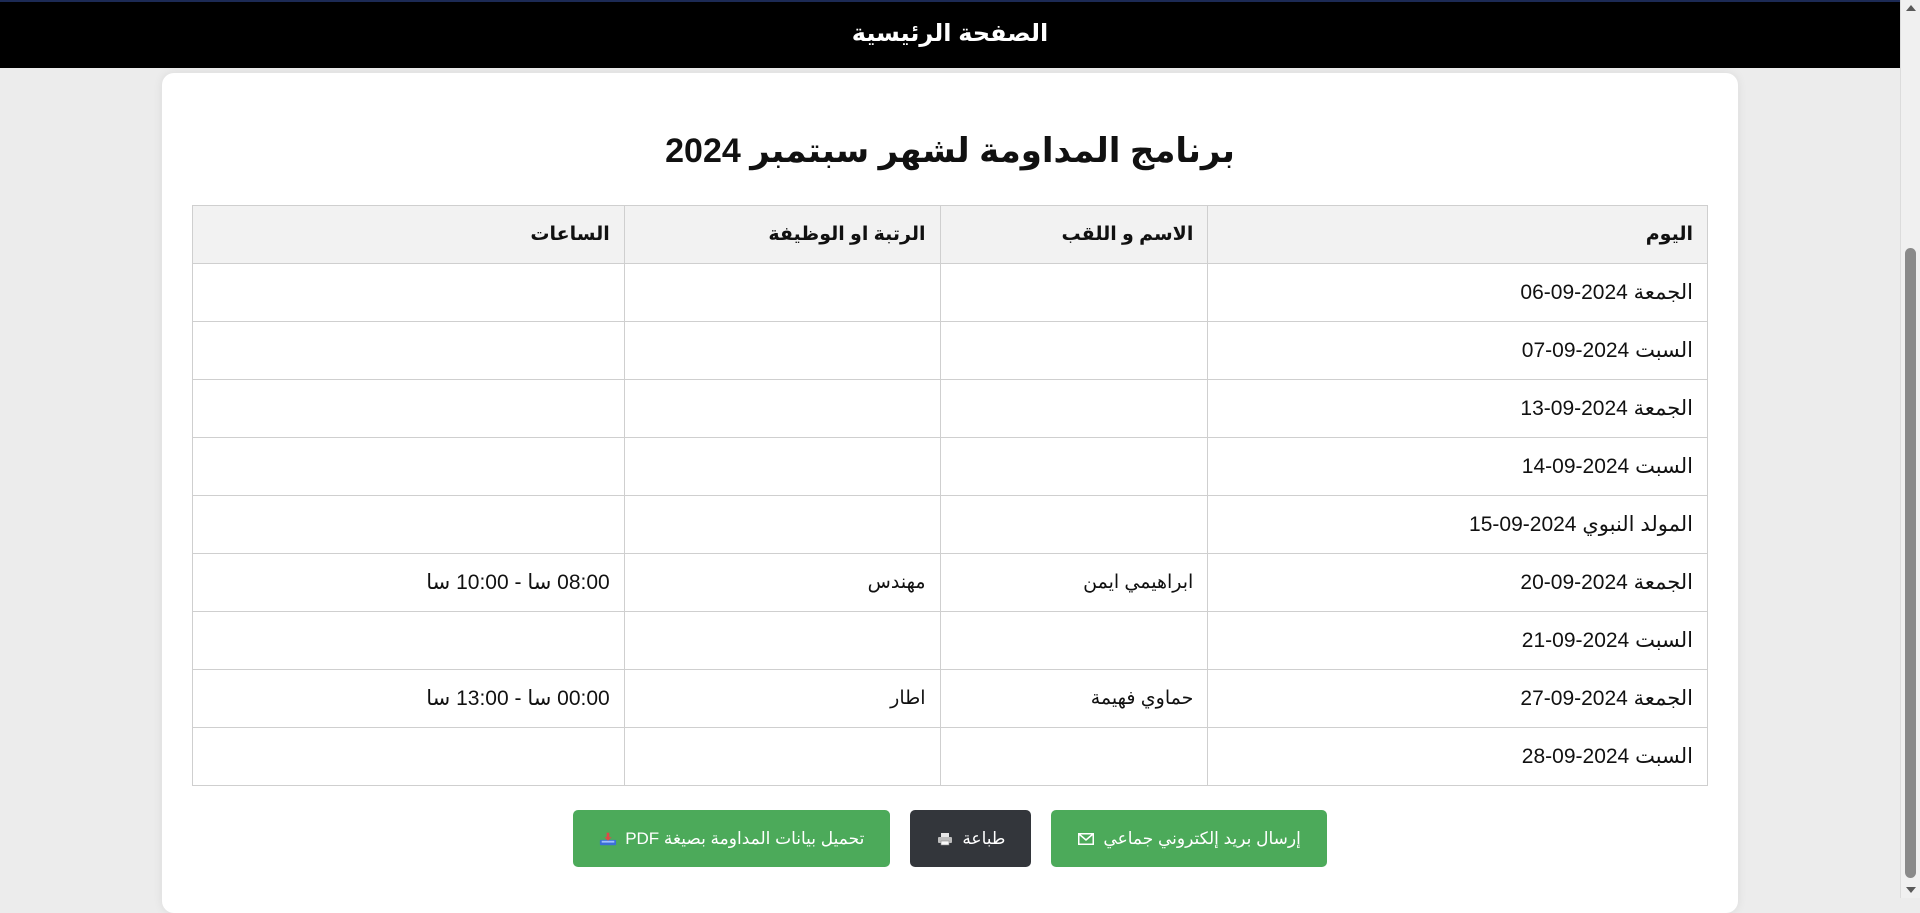 Image resolution: width=1920 pixels, height=913 pixels. I want to click on page-title: برنامج المداومة لشهر سبتمبر 2024, so click(950, 151).